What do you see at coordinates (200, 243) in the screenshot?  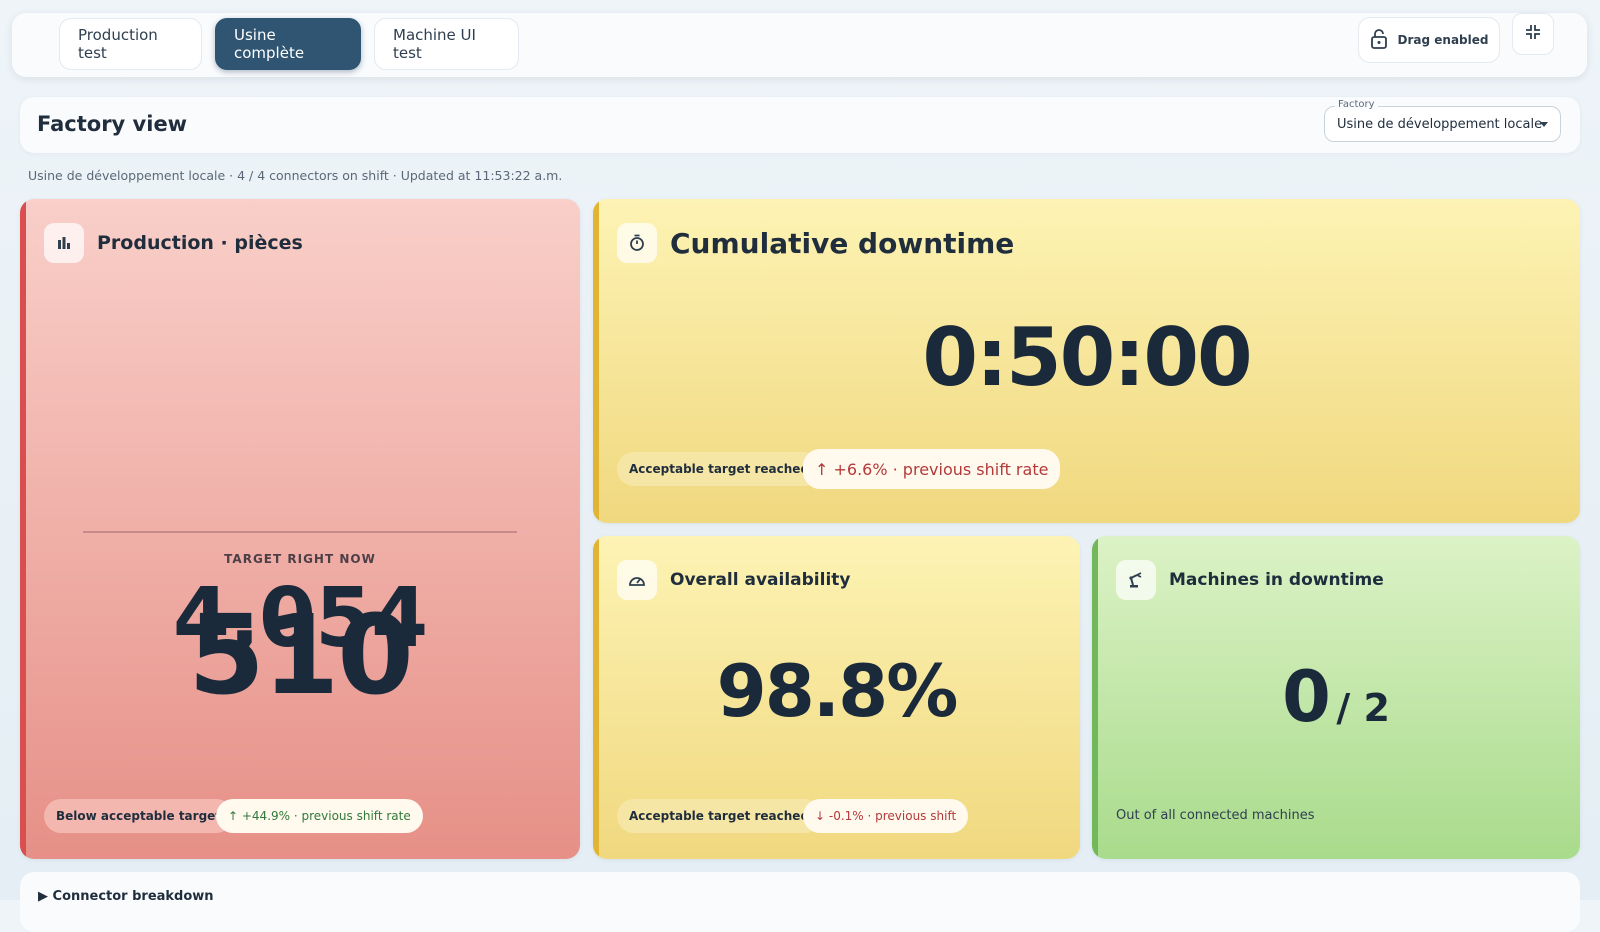 I see `card-title: Production · pièces` at bounding box center [200, 243].